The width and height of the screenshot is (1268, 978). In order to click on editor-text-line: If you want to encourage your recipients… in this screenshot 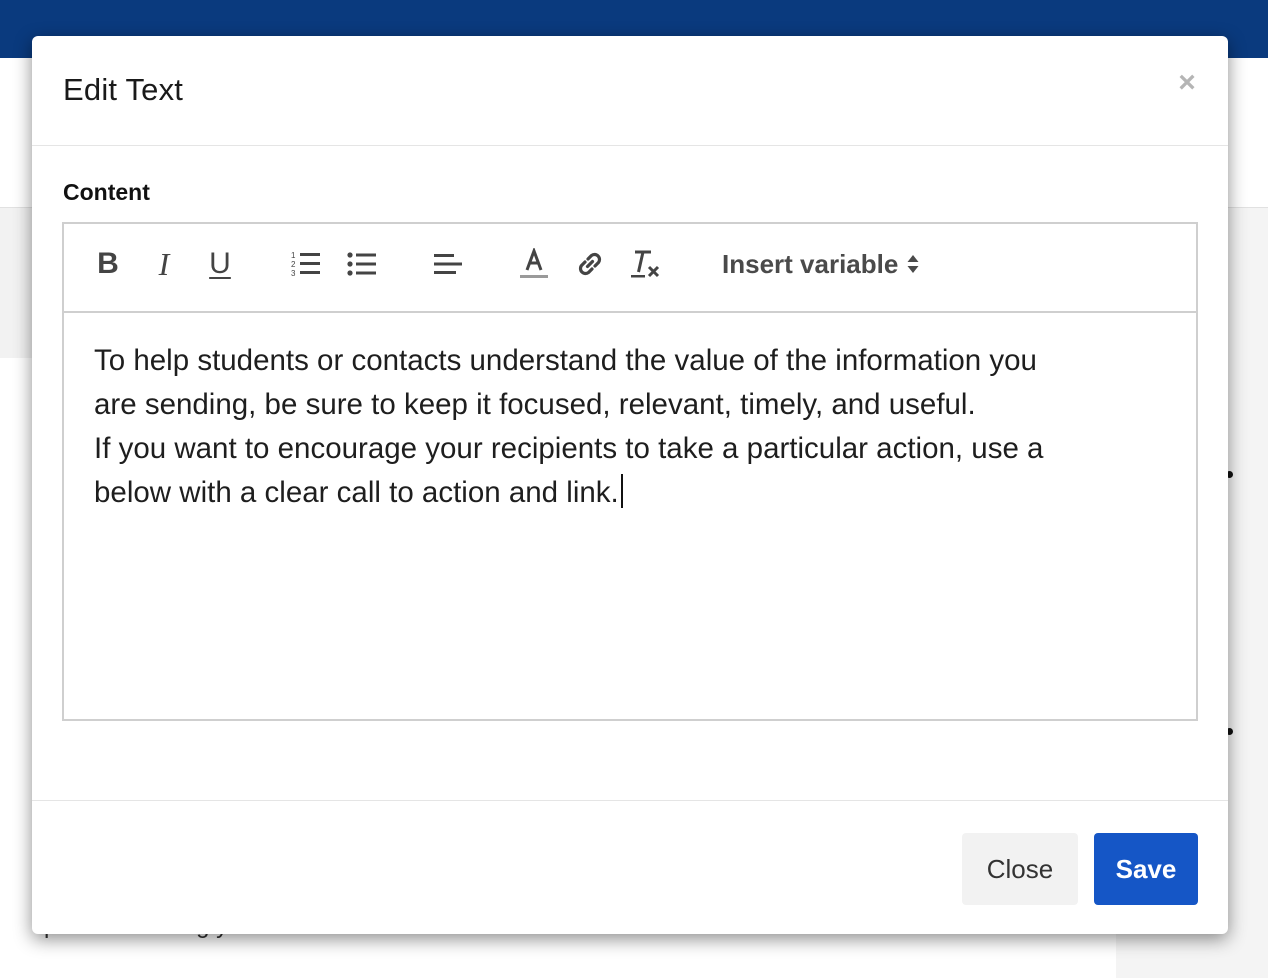, I will do `click(630, 449)`.